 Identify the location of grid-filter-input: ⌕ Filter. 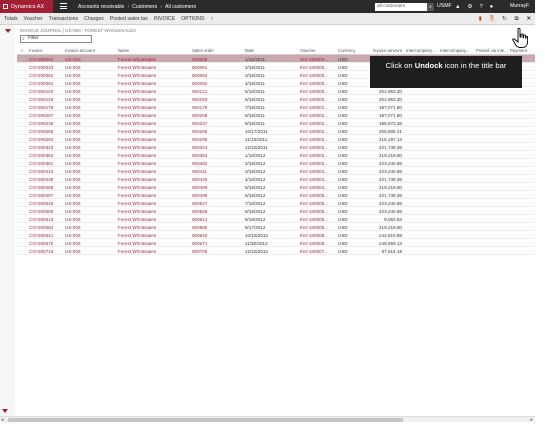
(56, 39).